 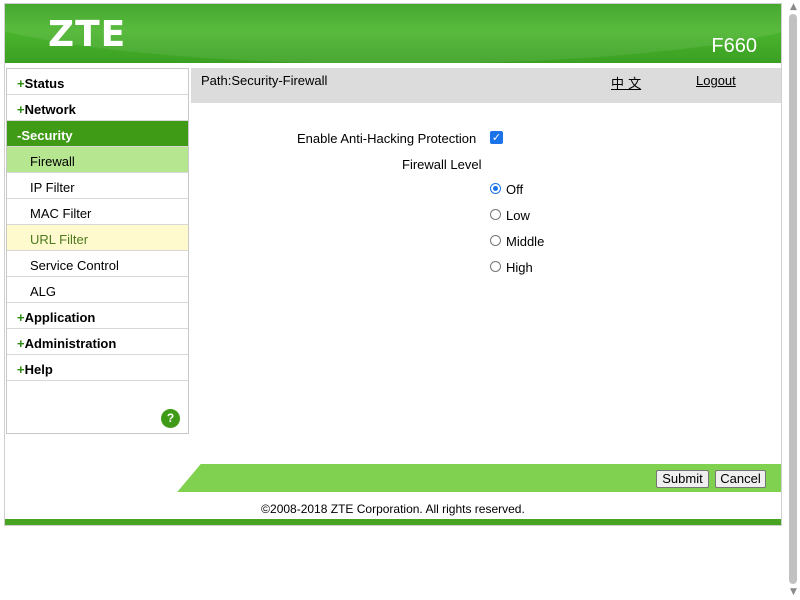 What do you see at coordinates (170, 418) in the screenshot?
I see `help-icon: ?` at bounding box center [170, 418].